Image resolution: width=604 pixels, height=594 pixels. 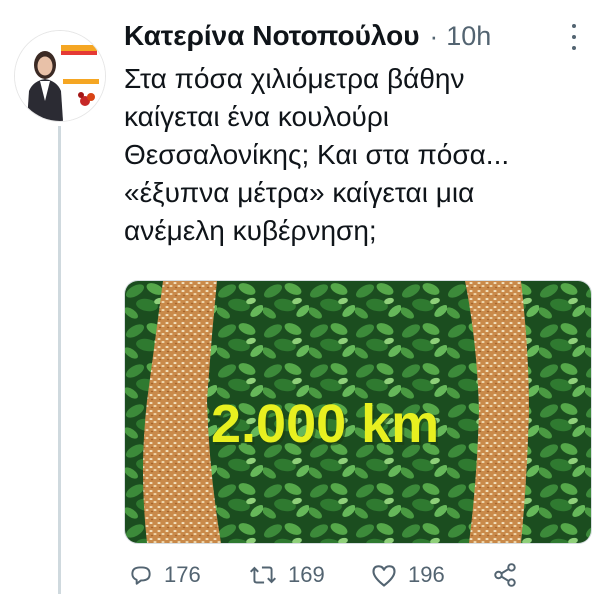 I want to click on avatar-image, so click(x=60, y=76).